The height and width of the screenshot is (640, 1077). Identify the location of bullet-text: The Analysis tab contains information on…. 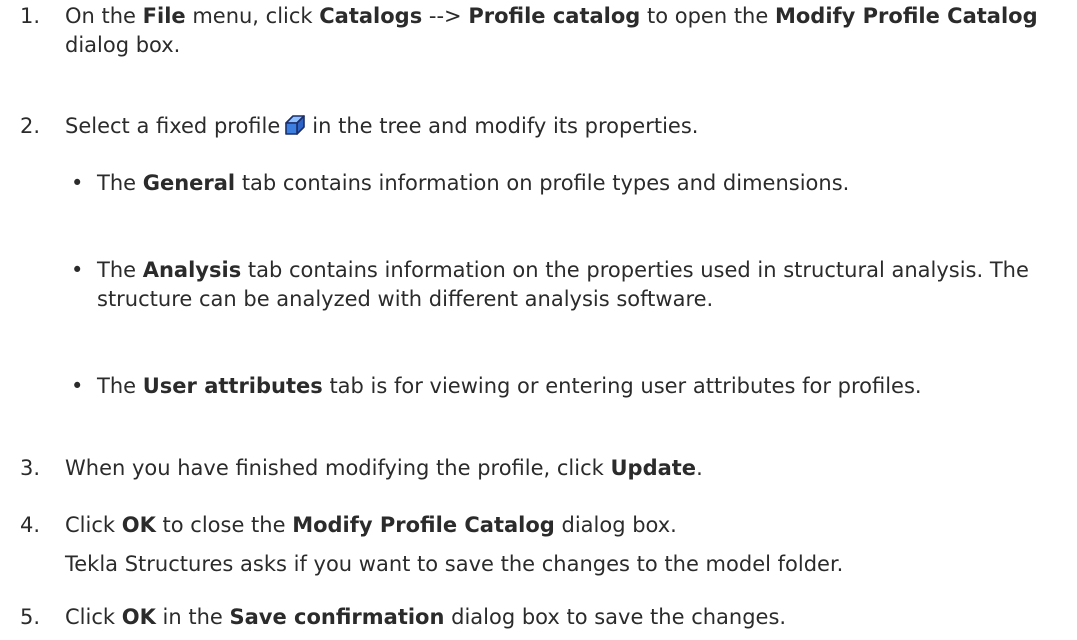
(563, 284).